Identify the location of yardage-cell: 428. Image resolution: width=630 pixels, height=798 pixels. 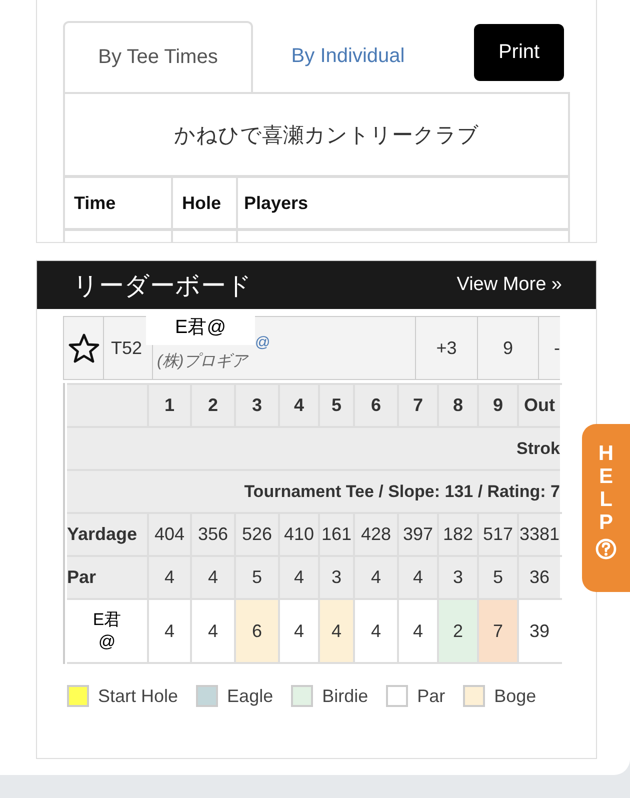
(375, 534).